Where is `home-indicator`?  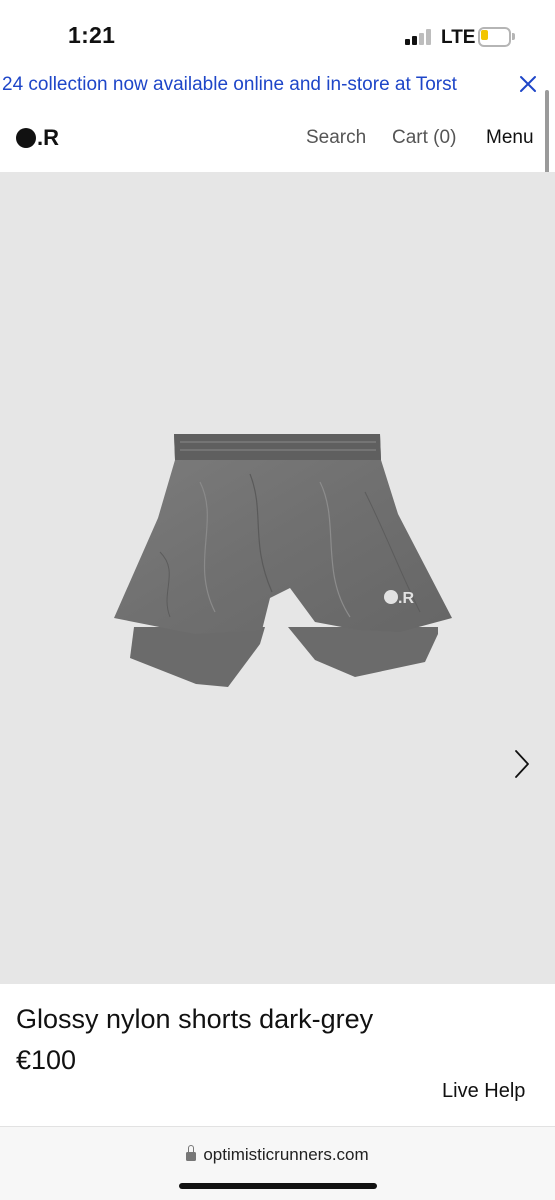 home-indicator is located at coordinates (278, 1186).